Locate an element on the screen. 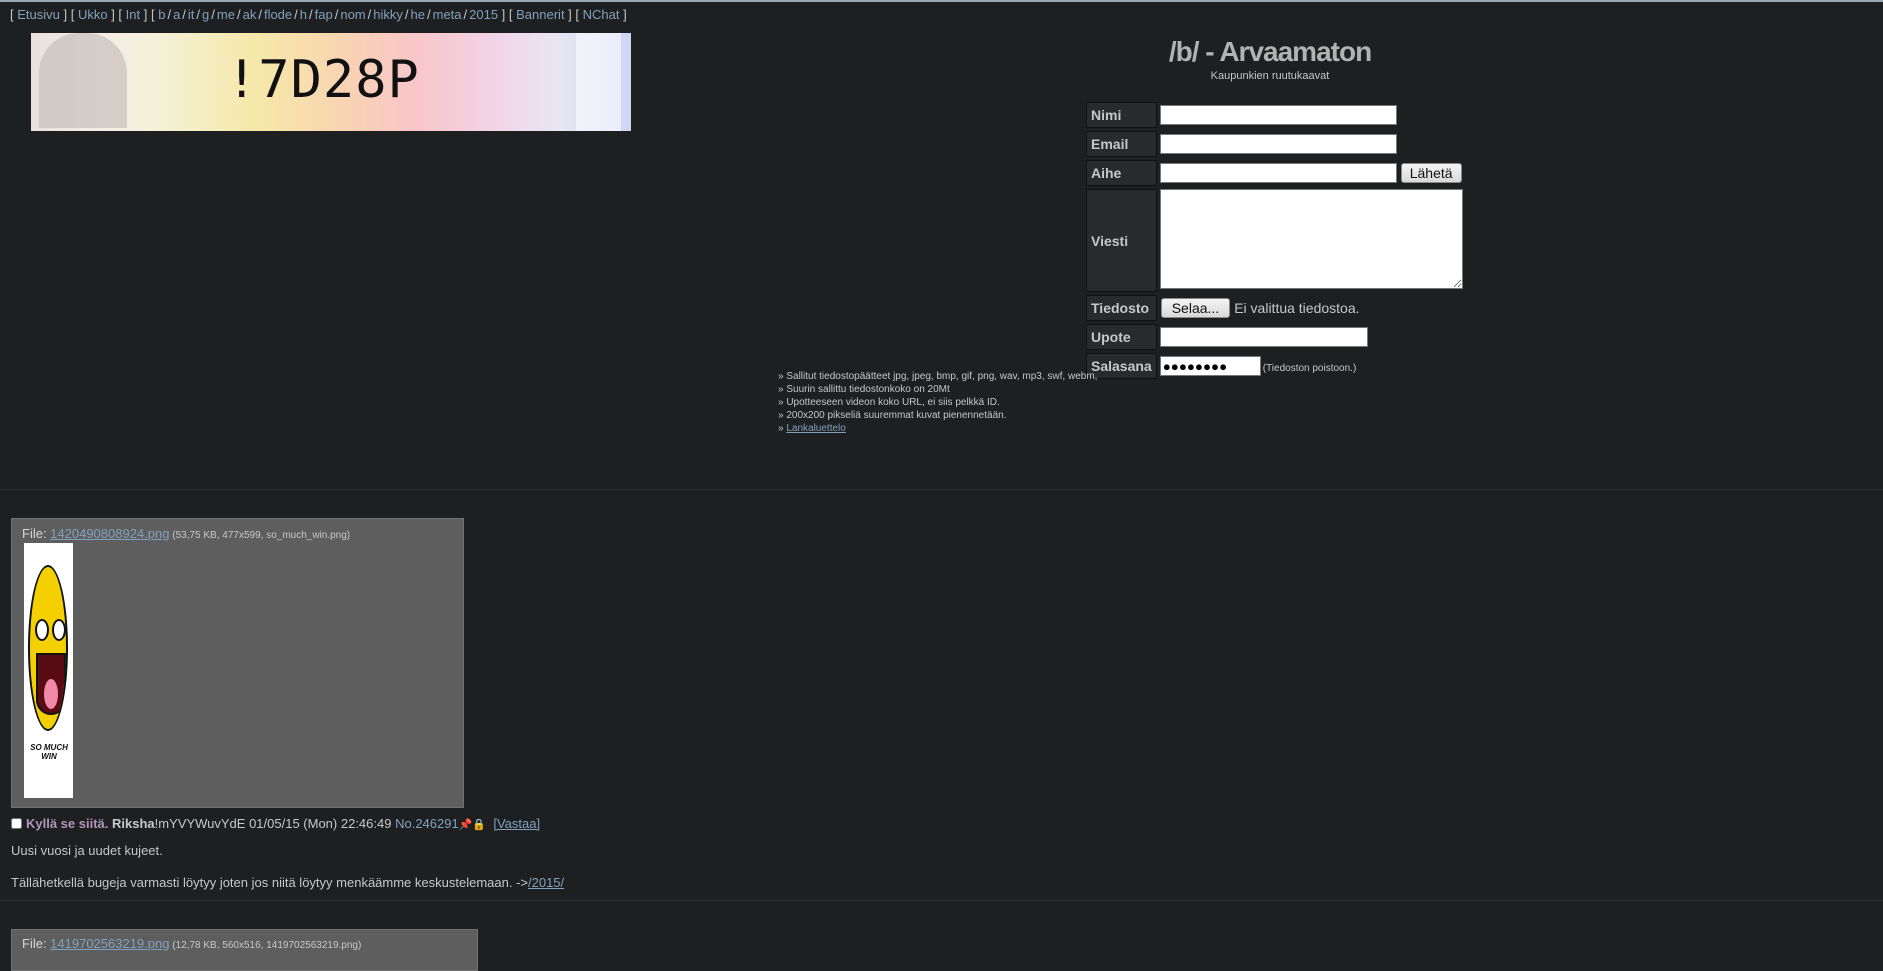  board-subtitle: Kaupunkien ruutukaavat is located at coordinates (1270, 76).